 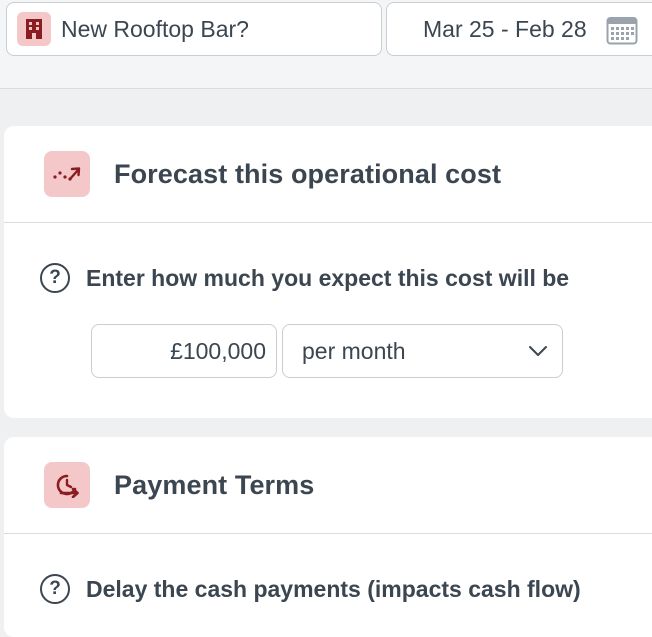 What do you see at coordinates (155, 28) in the screenshot?
I see `project-name: New Rooftop Bar?` at bounding box center [155, 28].